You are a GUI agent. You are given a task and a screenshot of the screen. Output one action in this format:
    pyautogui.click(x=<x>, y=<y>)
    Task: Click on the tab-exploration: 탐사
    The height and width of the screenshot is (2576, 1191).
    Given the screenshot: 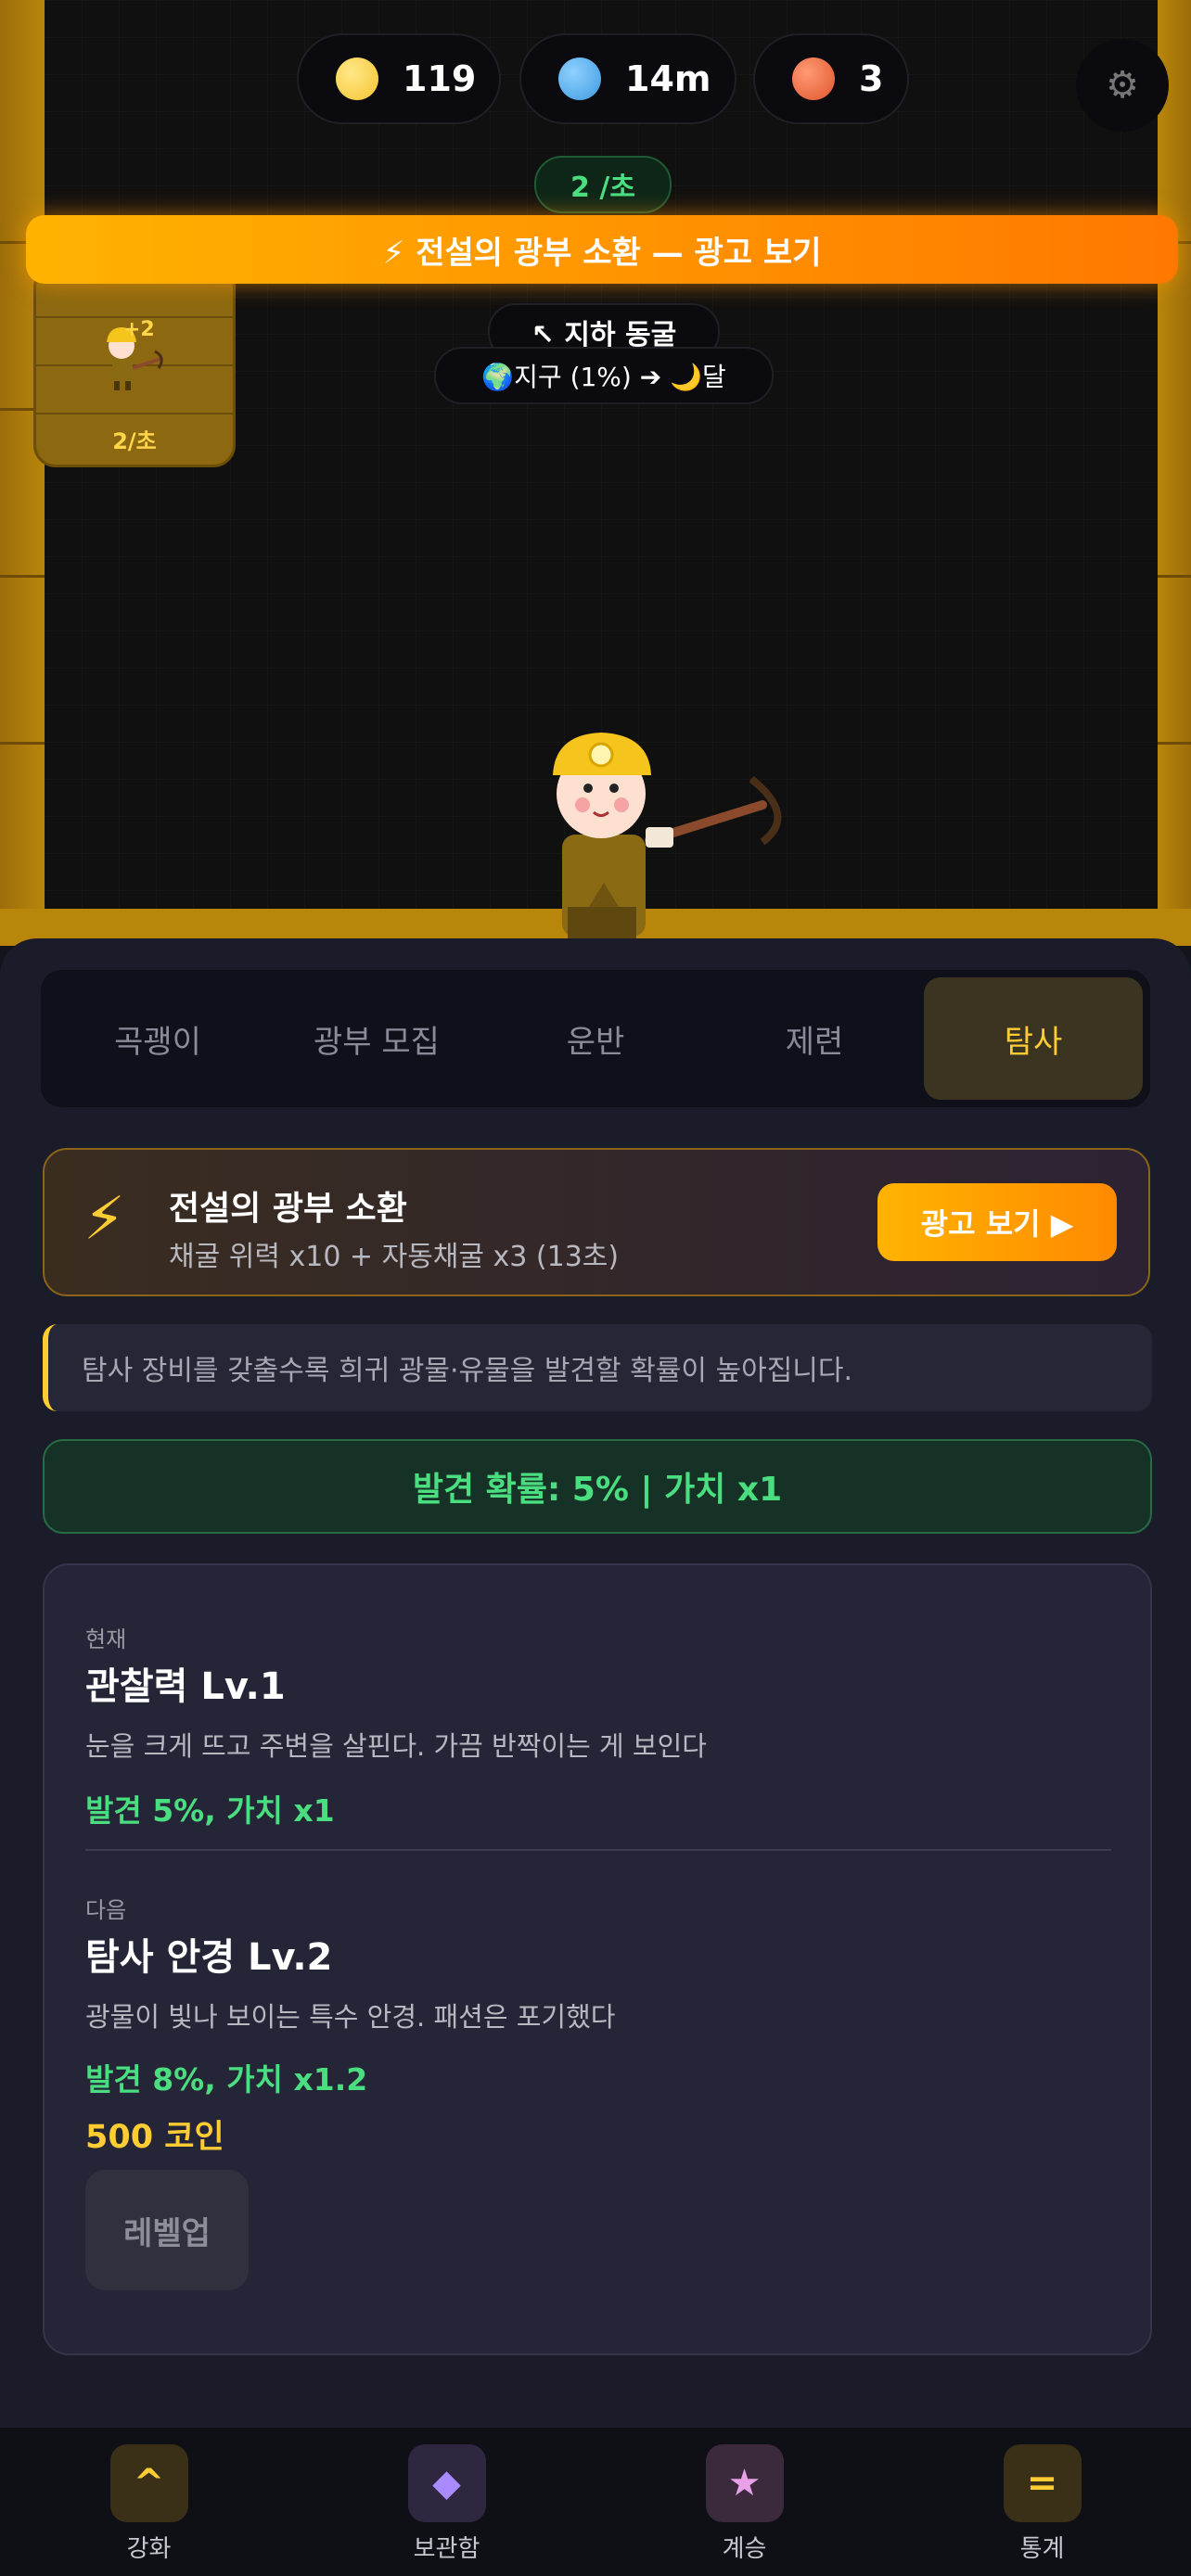 What is the action you would take?
    pyautogui.click(x=1033, y=1038)
    